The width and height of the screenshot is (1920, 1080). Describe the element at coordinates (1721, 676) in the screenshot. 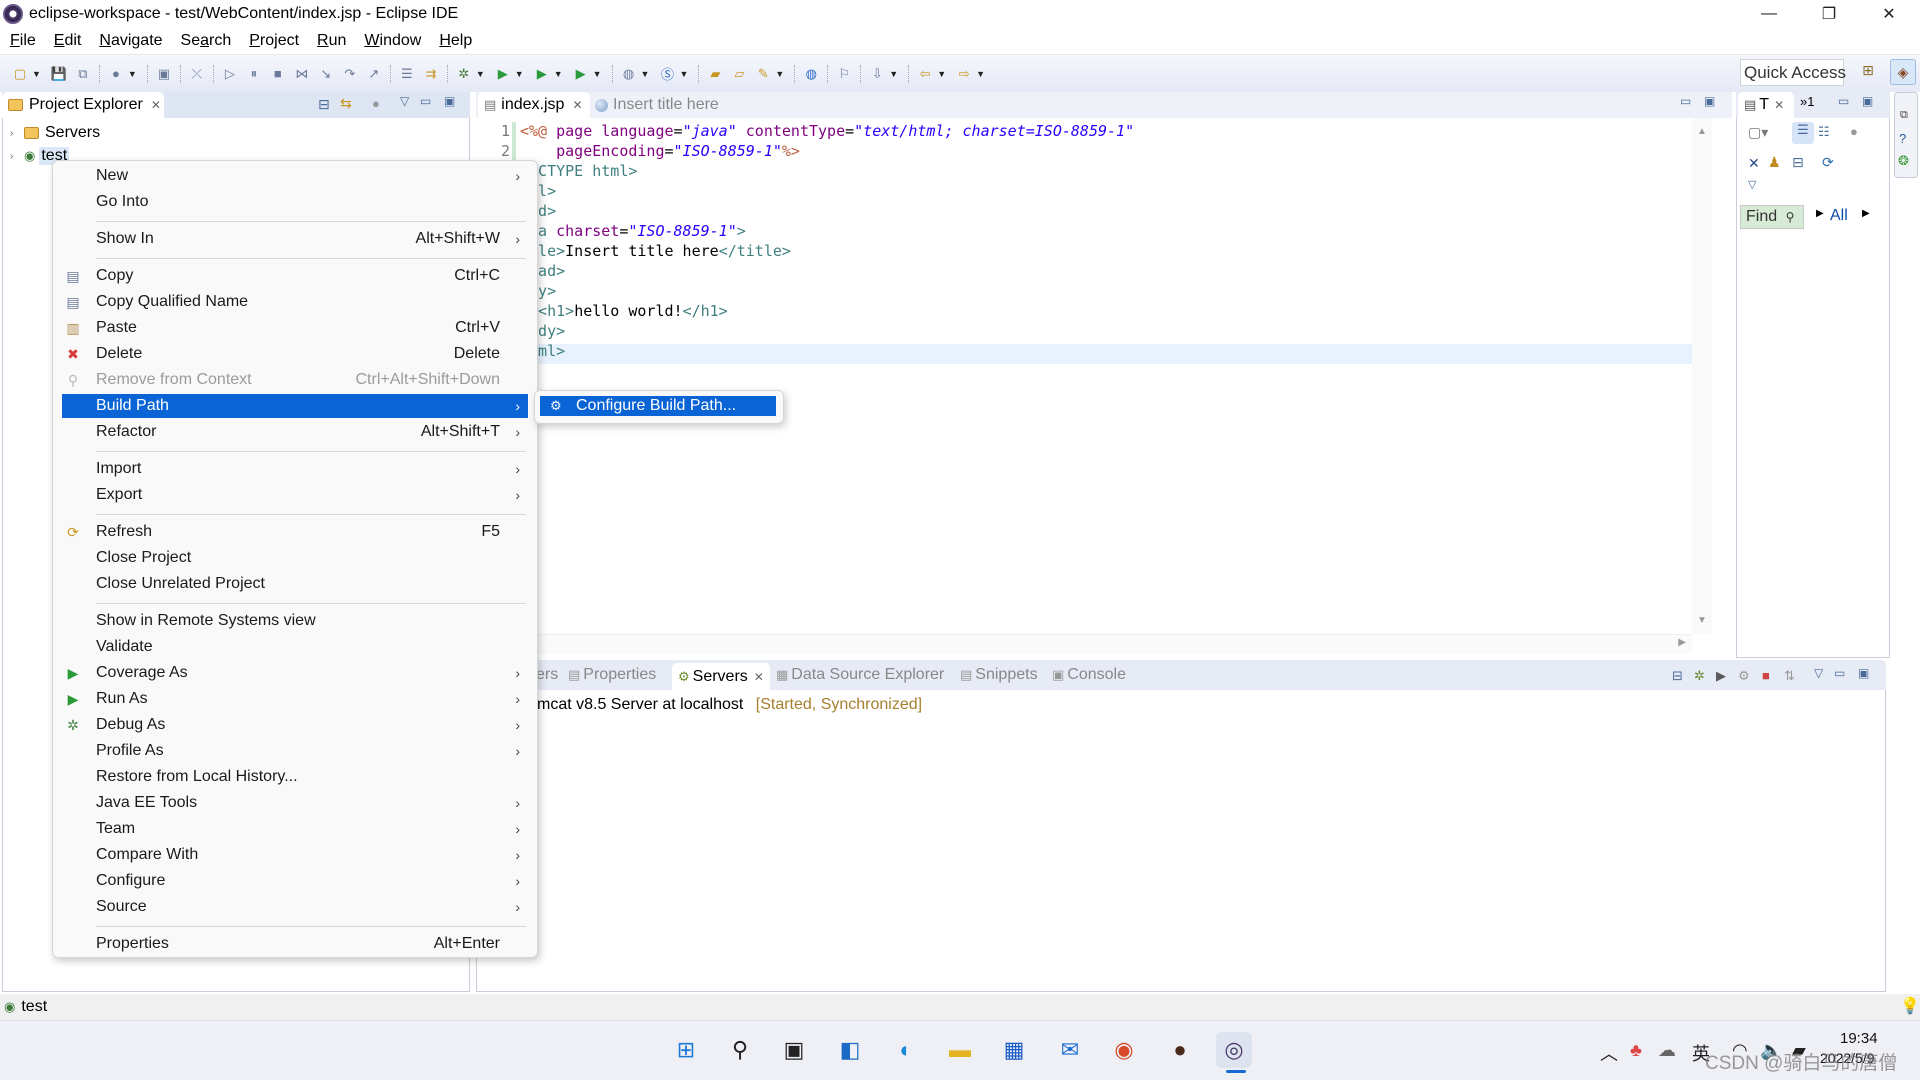

I see `start-server-icon: ▶` at that location.